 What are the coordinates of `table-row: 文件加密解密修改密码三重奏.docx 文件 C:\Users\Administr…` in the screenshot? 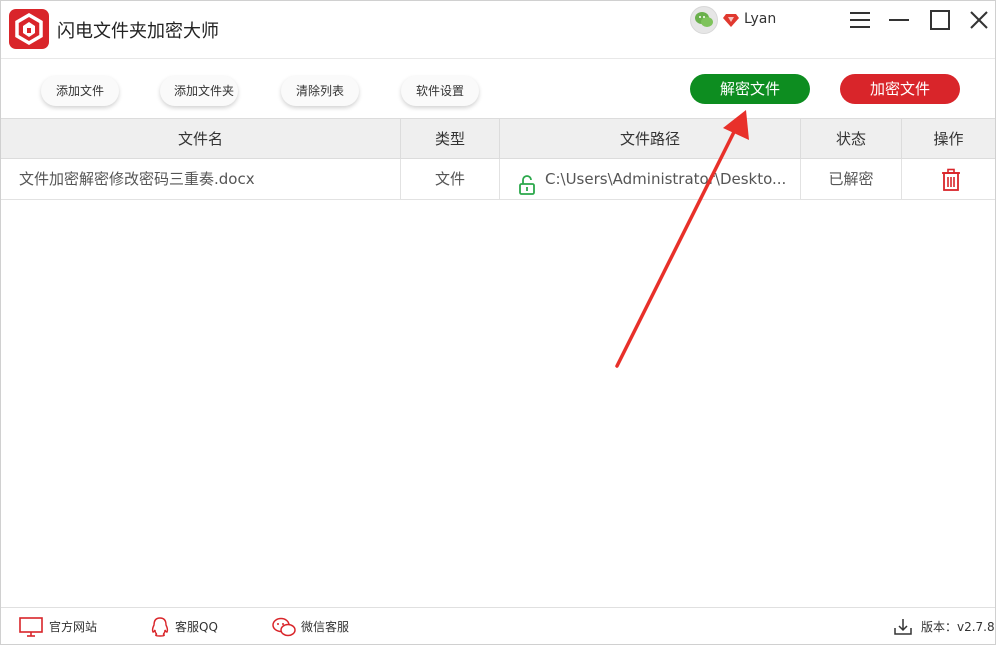 It's located at (498, 179).